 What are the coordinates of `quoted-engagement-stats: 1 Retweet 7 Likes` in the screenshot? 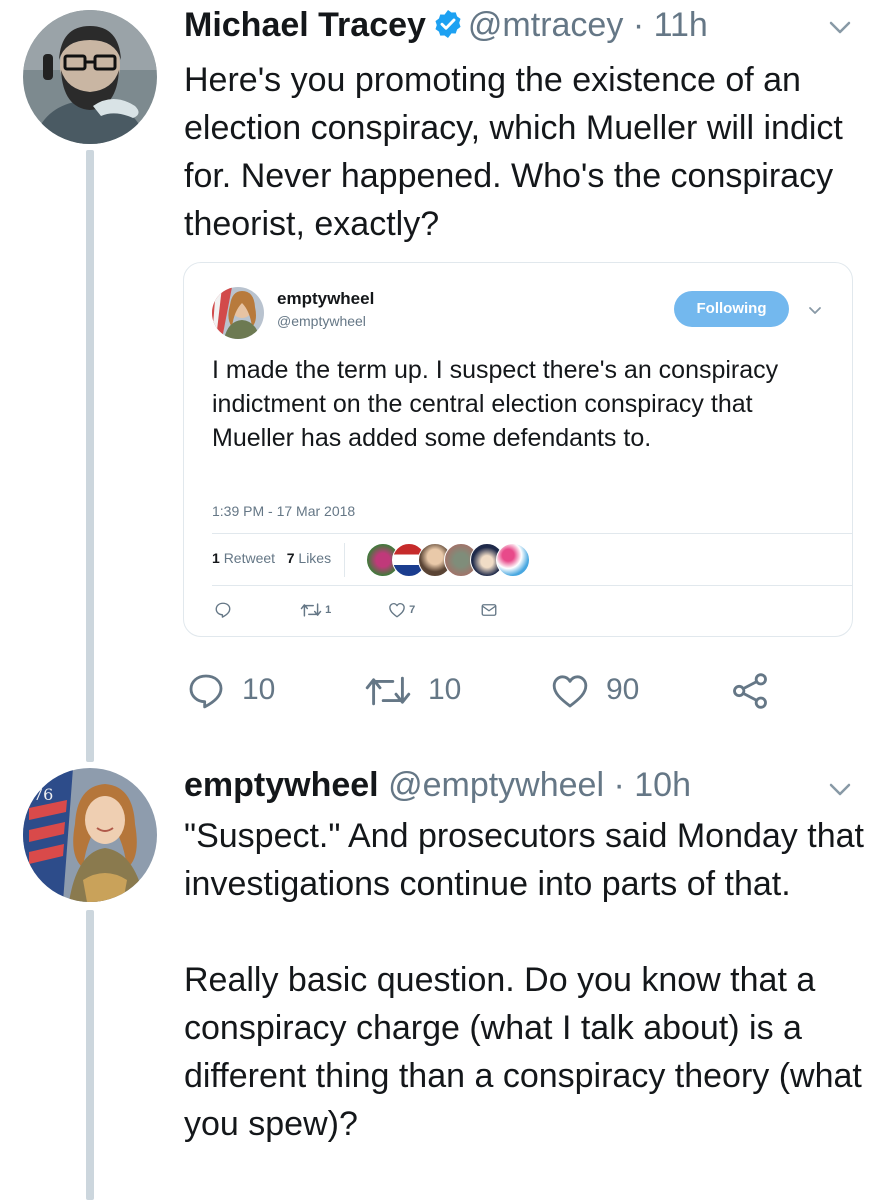 It's located at (271, 558).